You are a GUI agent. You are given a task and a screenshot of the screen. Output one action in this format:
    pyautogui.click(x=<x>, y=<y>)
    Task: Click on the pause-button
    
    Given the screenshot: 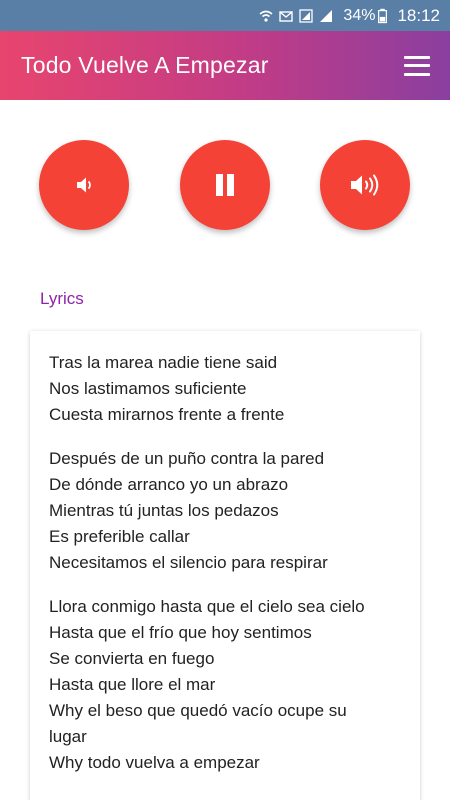 What is the action you would take?
    pyautogui.click(x=225, y=185)
    